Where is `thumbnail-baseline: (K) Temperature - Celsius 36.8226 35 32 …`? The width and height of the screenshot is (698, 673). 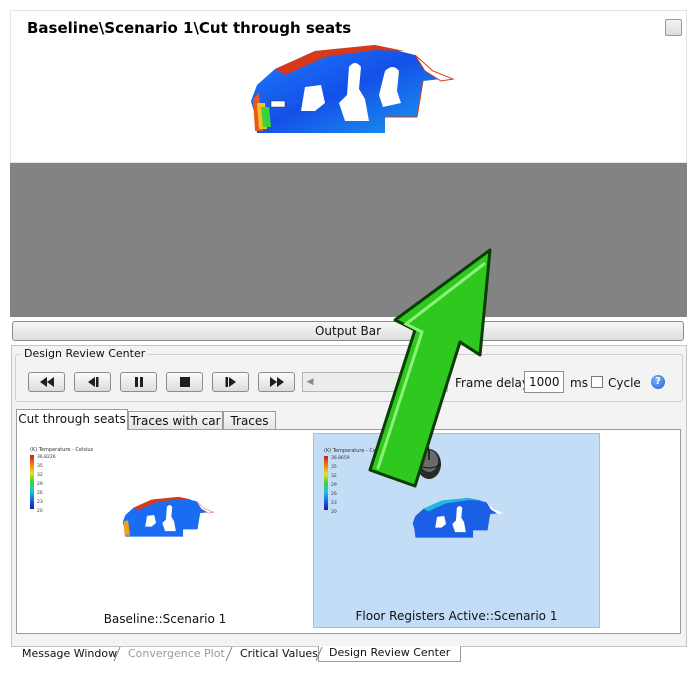
thumbnail-baseline: (K) Temperature - Celsius 36.8226 35 32 … is located at coordinates (165, 531).